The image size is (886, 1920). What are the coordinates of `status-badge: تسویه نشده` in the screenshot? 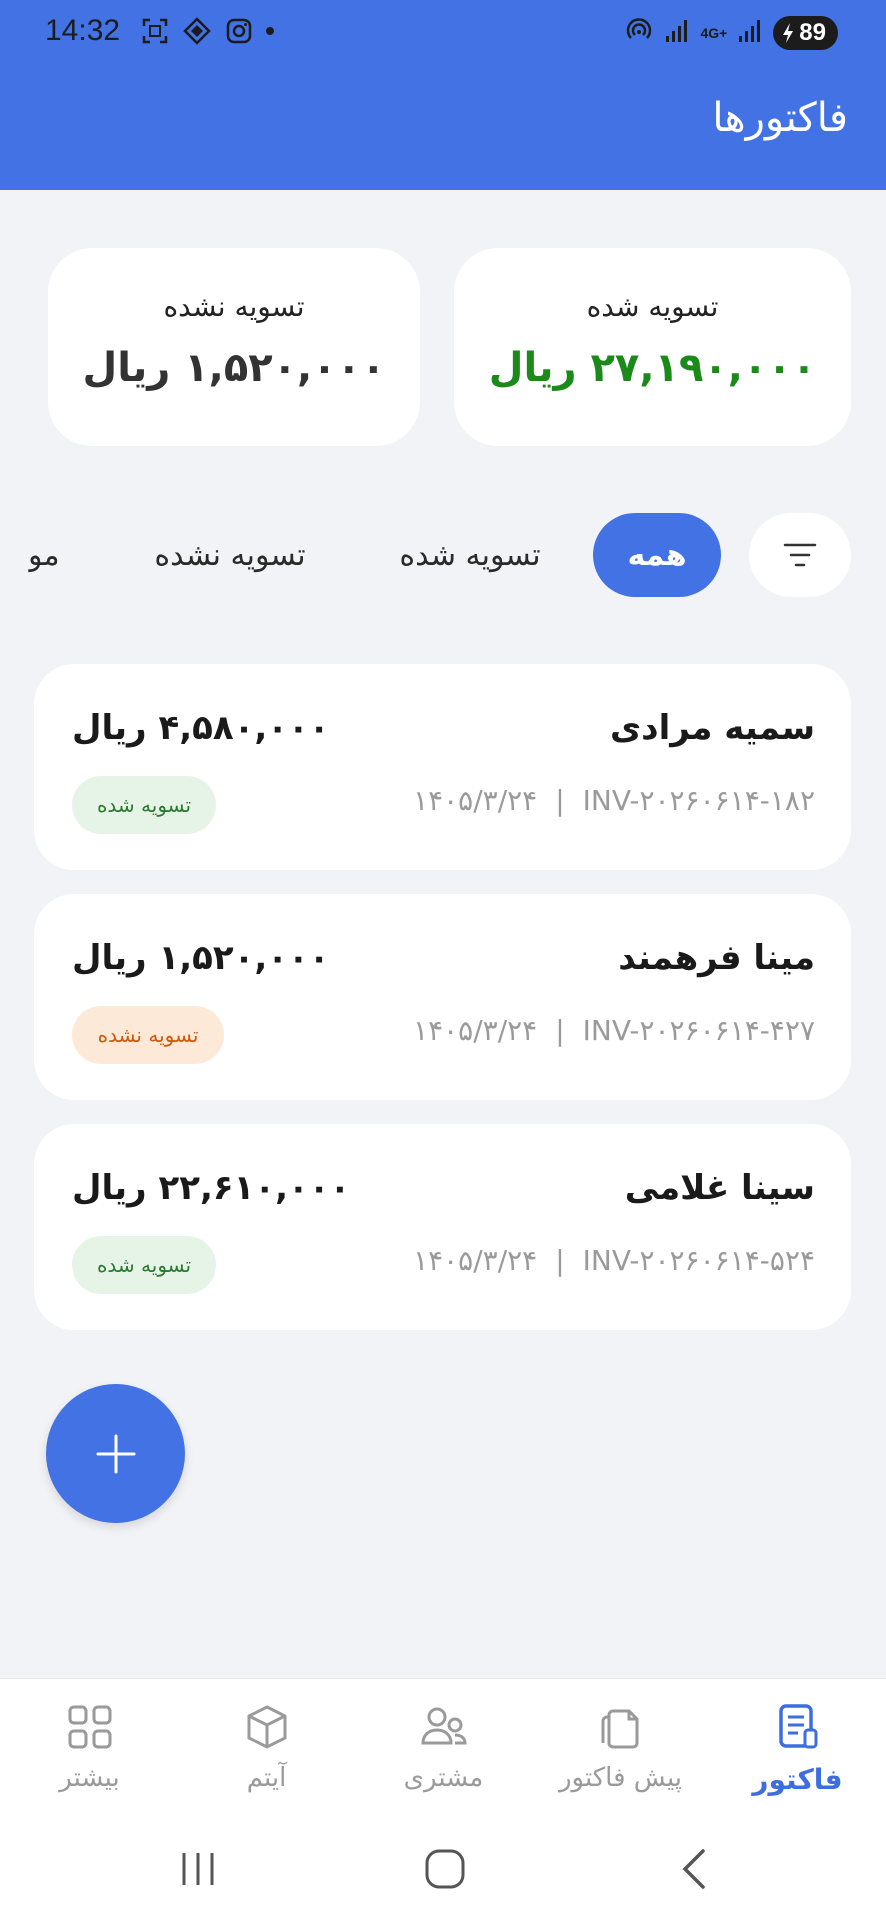 It's located at (148, 1035).